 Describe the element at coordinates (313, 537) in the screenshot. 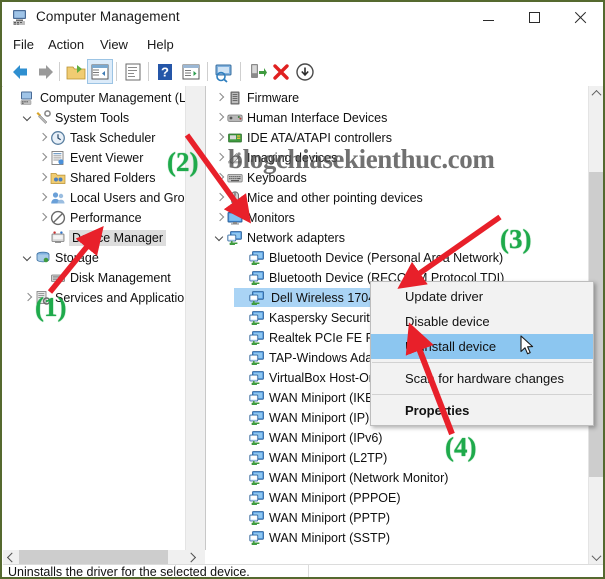

I see `tree-item: WAN Miniport (SSTP)` at that location.